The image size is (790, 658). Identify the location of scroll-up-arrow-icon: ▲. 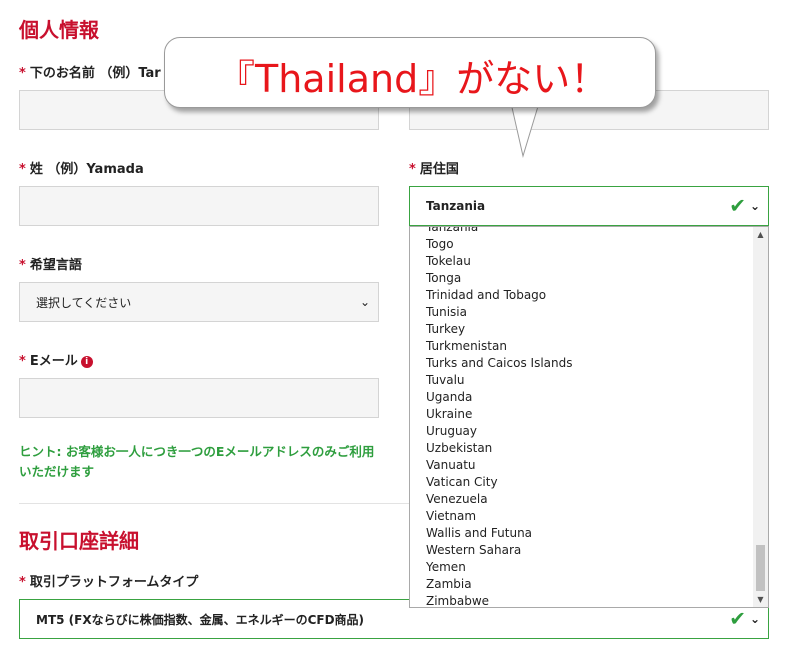
(760, 234).